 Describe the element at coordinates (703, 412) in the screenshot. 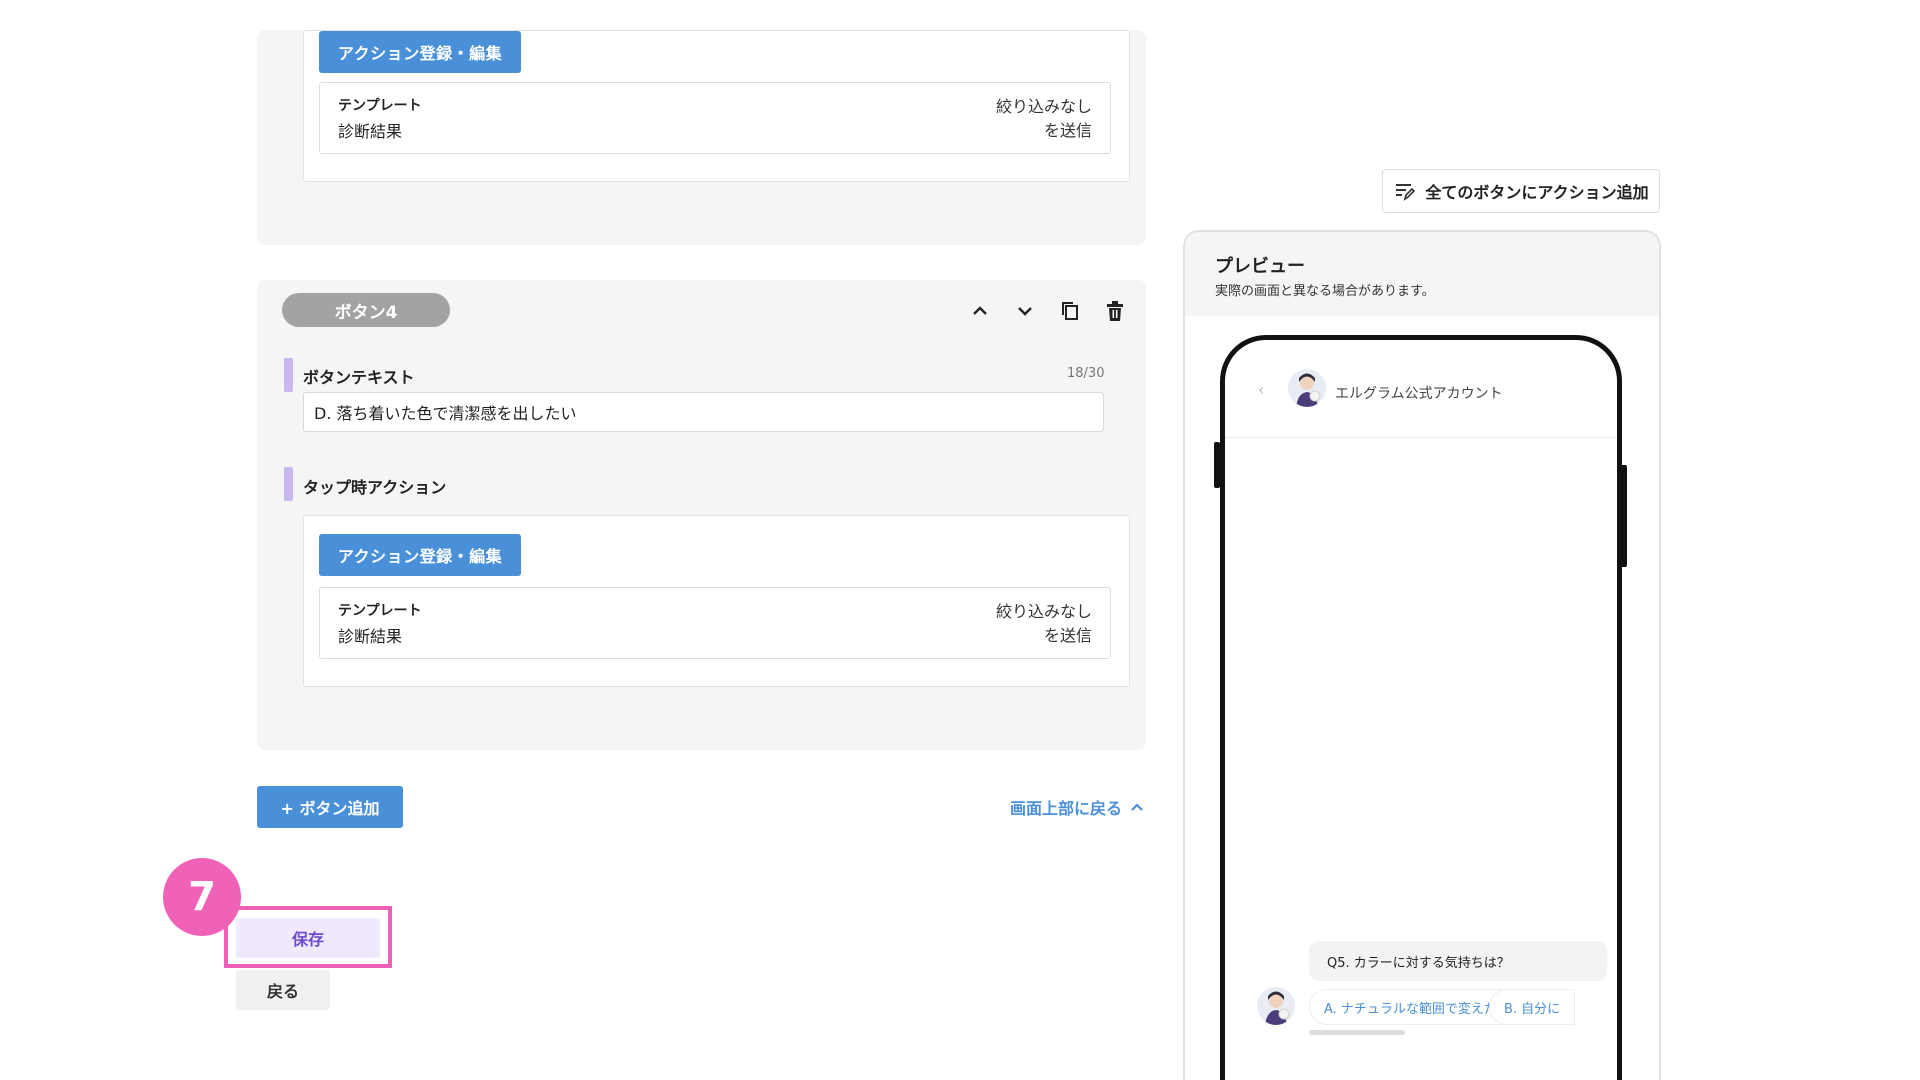

I see `button-text-input` at that location.